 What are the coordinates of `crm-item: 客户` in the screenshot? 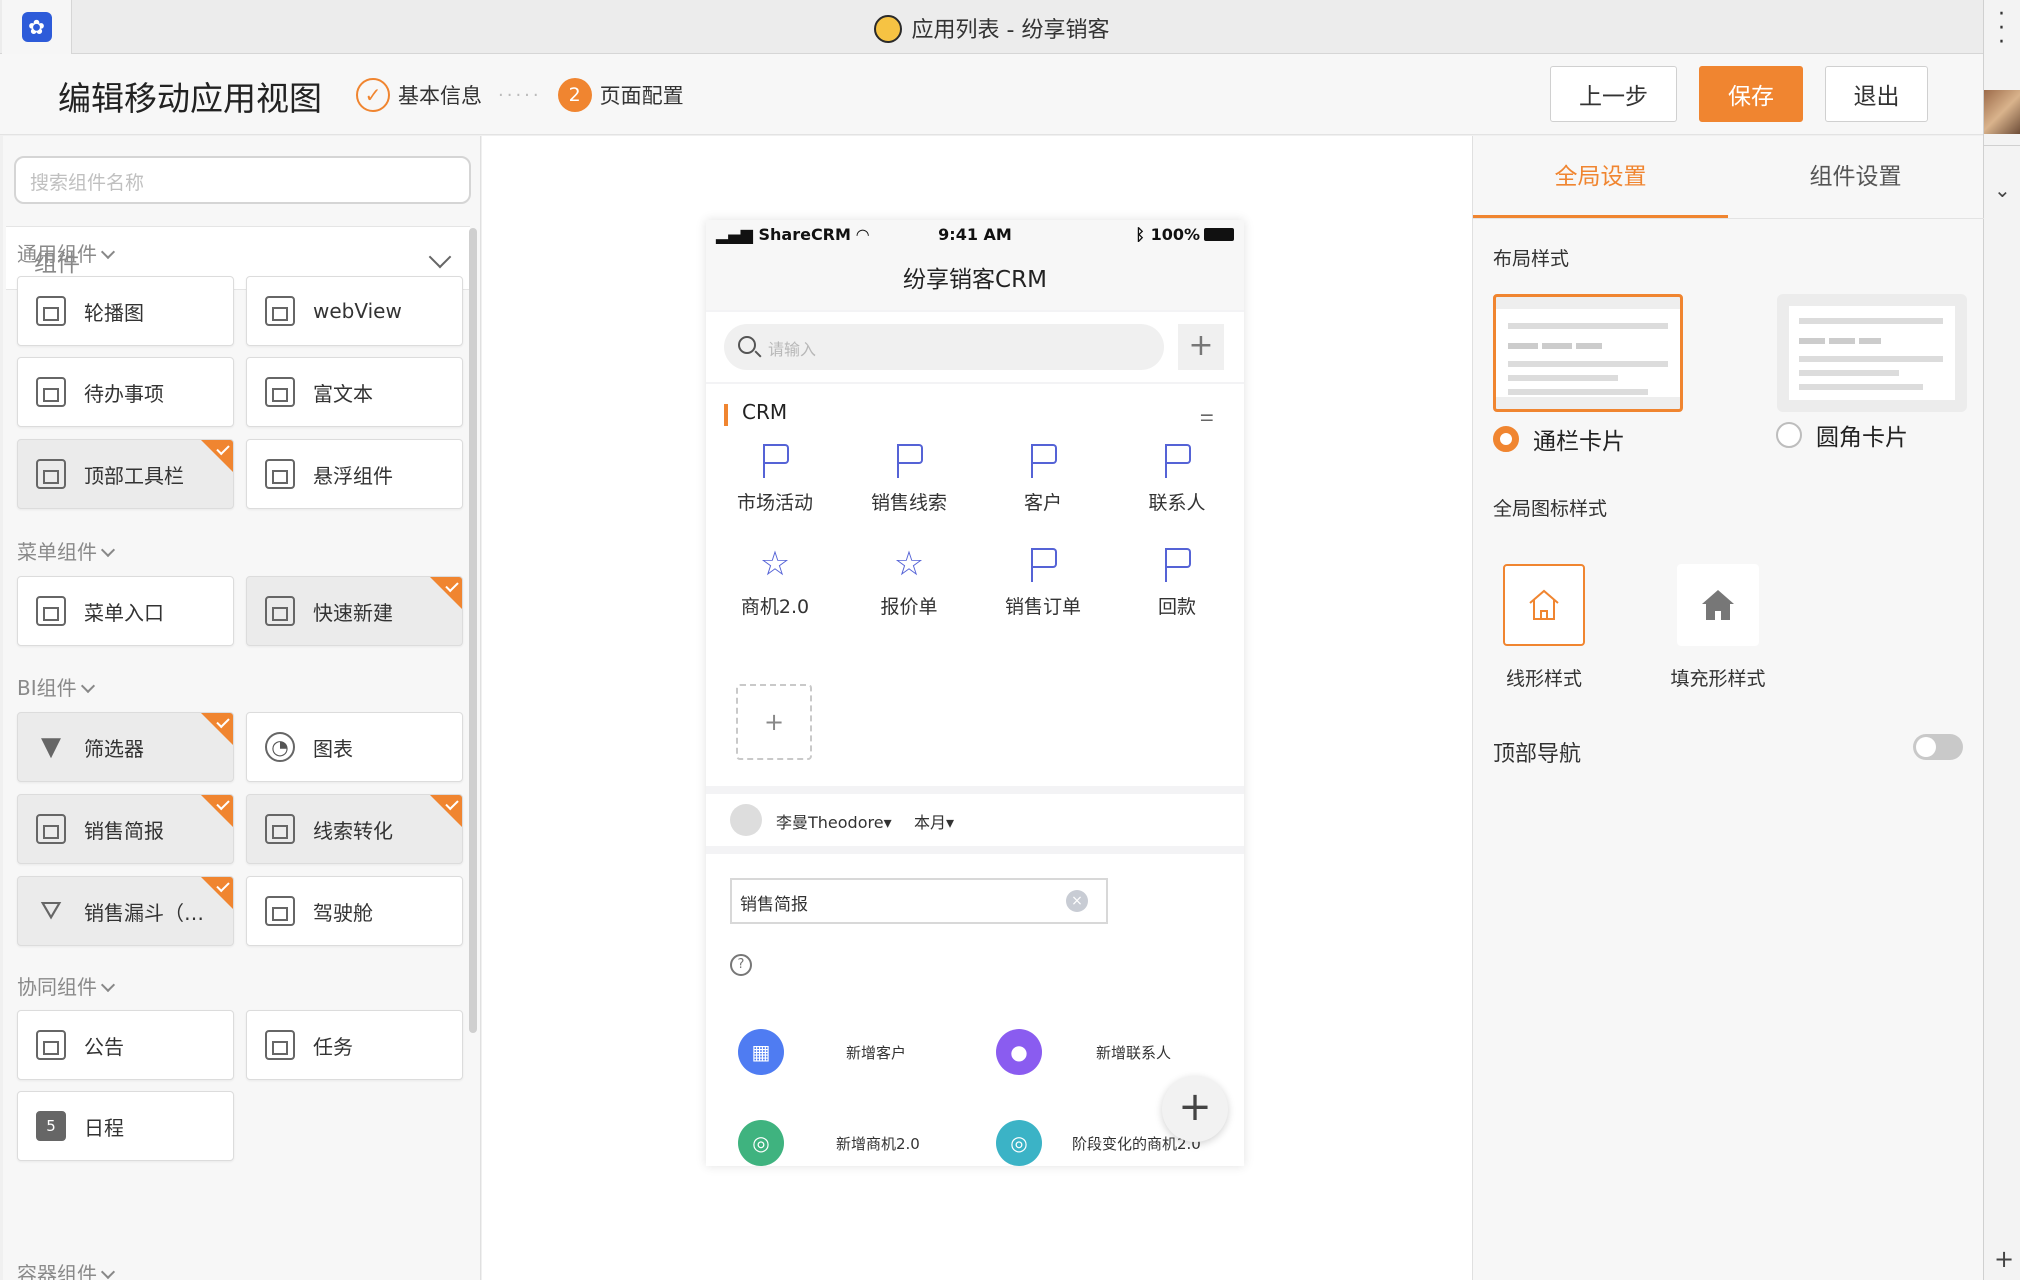 It's located at (1043, 478).